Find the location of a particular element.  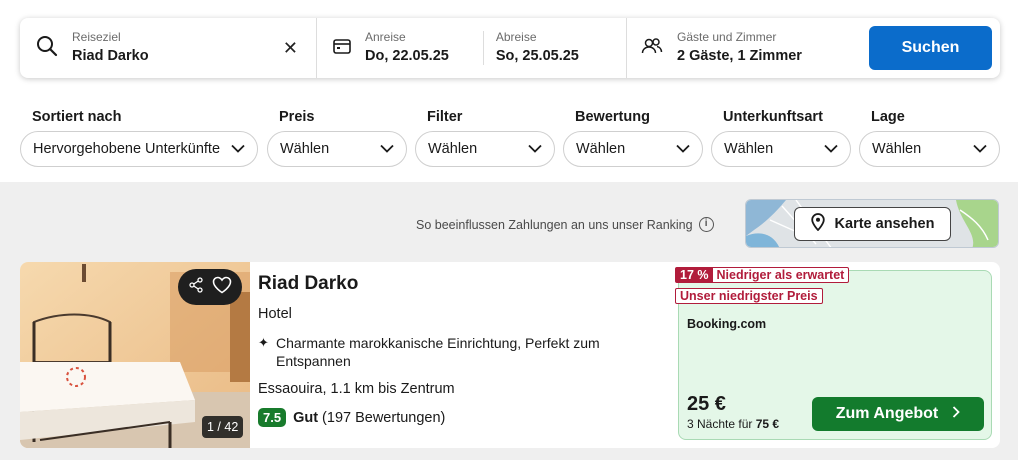

calendar-icon is located at coordinates (342, 48).